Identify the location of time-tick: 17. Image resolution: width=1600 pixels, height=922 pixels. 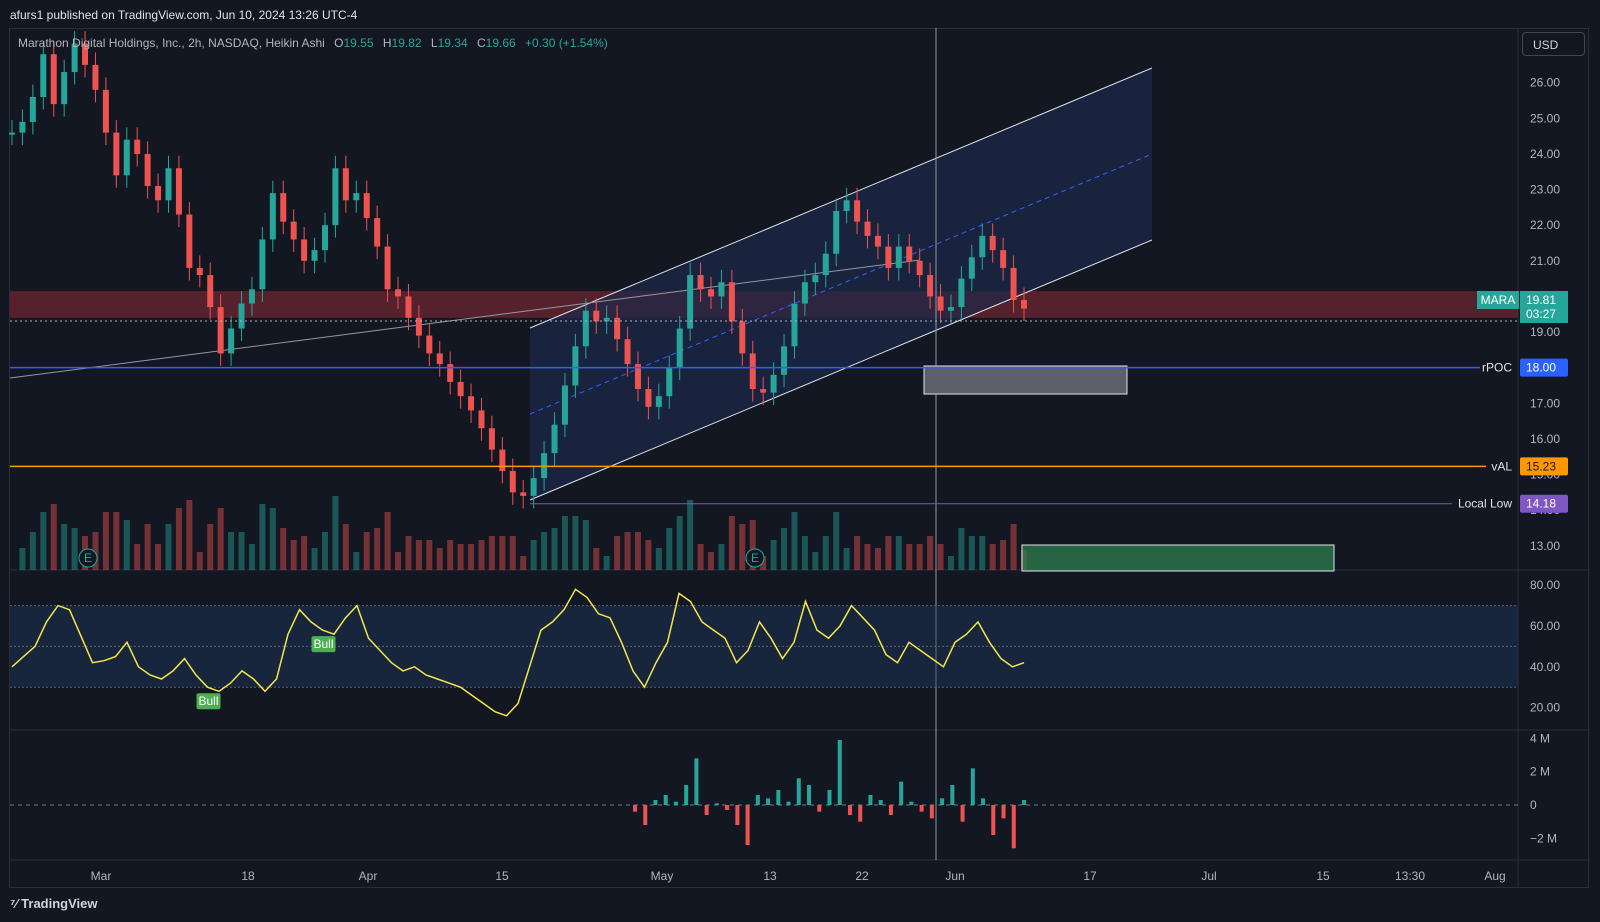
(1090, 876).